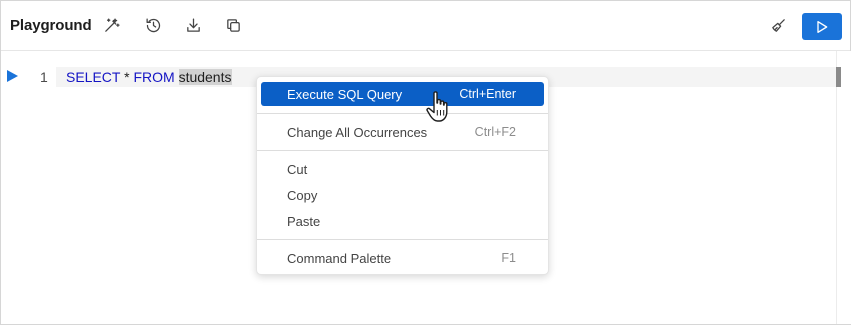  Describe the element at coordinates (12, 76) in the screenshot. I see `run-line-icon` at that location.